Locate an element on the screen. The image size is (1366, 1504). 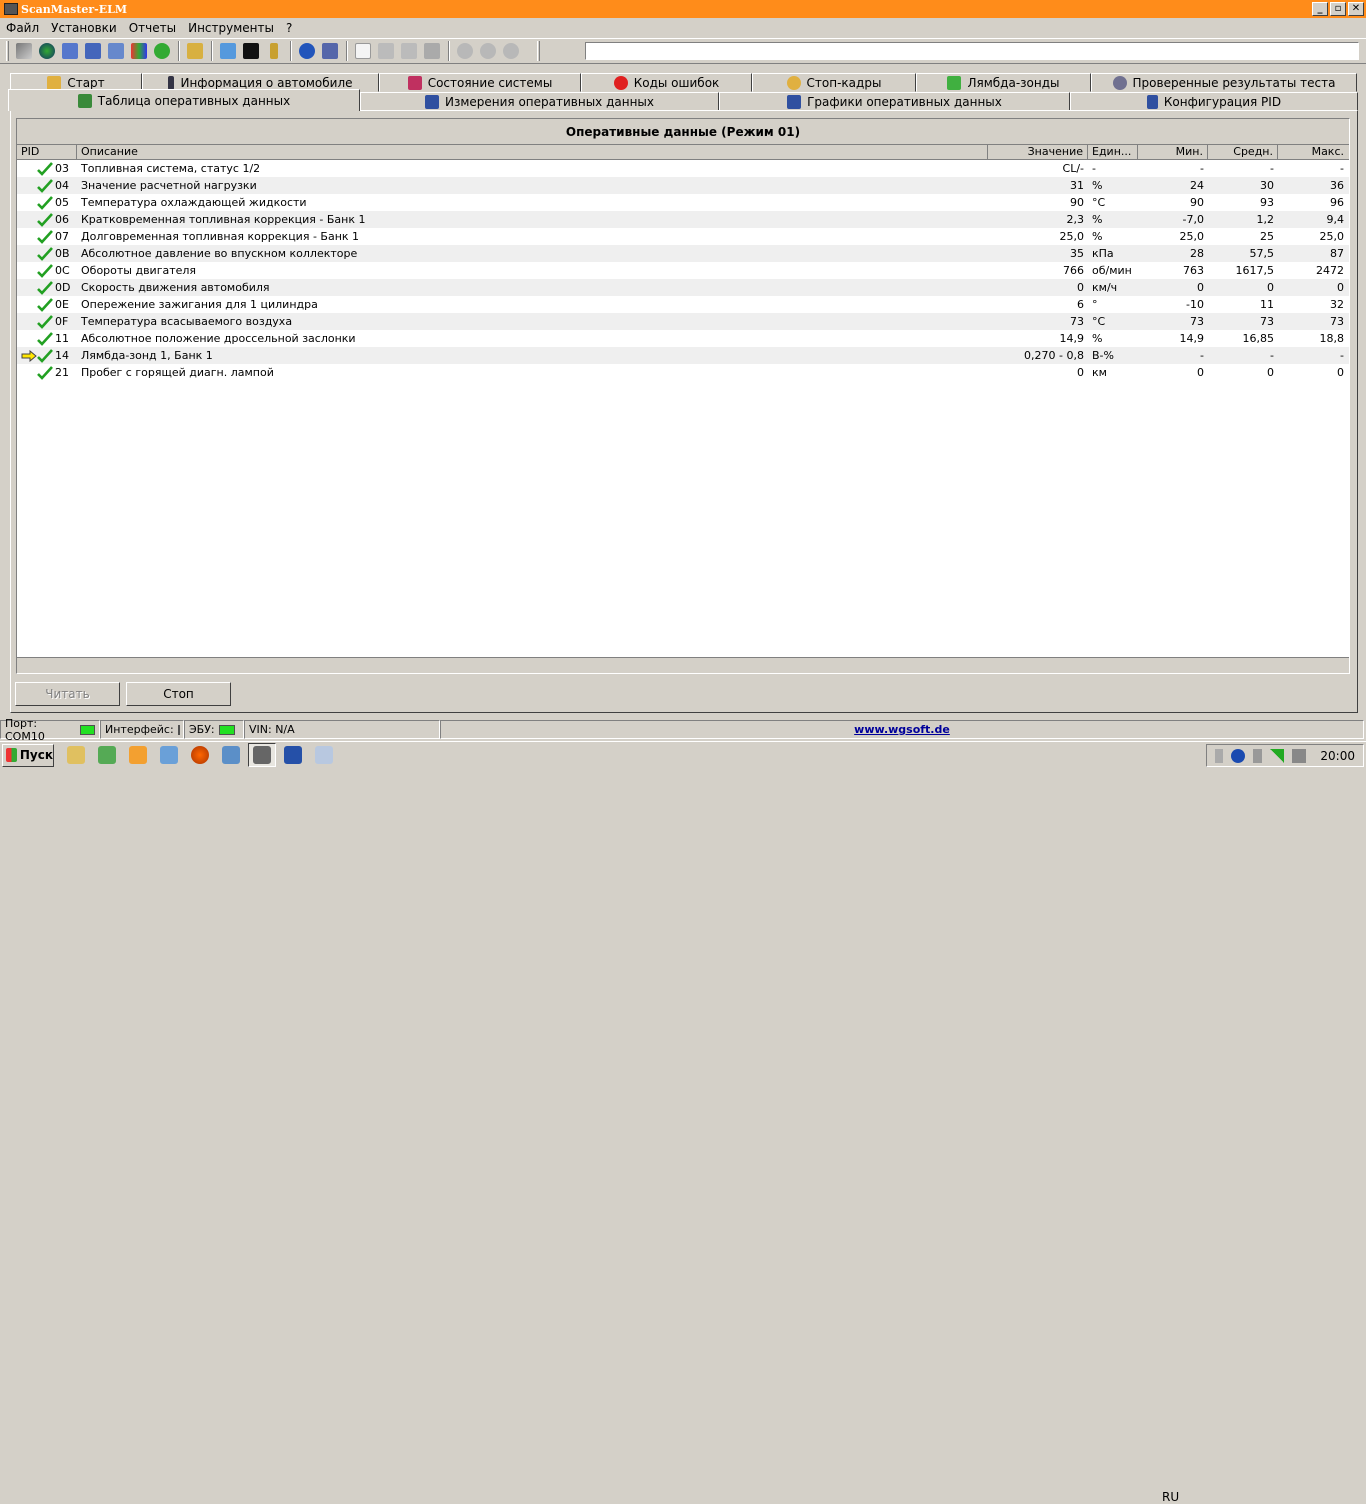
min-cell: 763 is located at coordinates (1193, 270).